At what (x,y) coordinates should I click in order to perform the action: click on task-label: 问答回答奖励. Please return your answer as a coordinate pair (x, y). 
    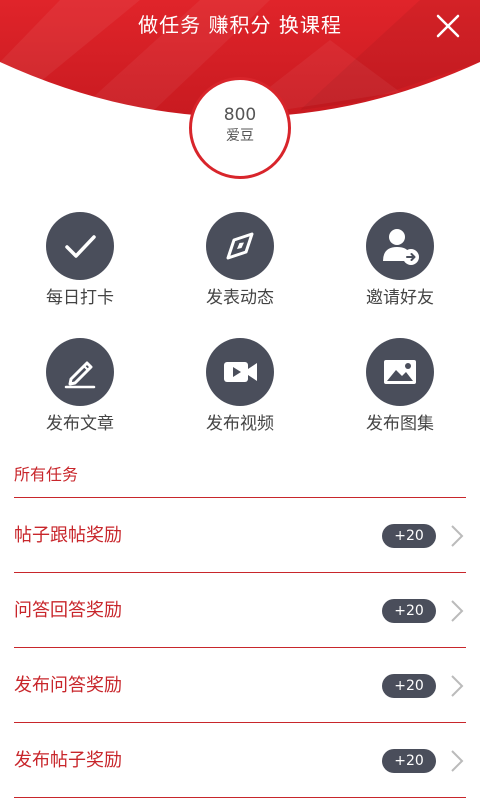
    Looking at the image, I should click on (68, 610).